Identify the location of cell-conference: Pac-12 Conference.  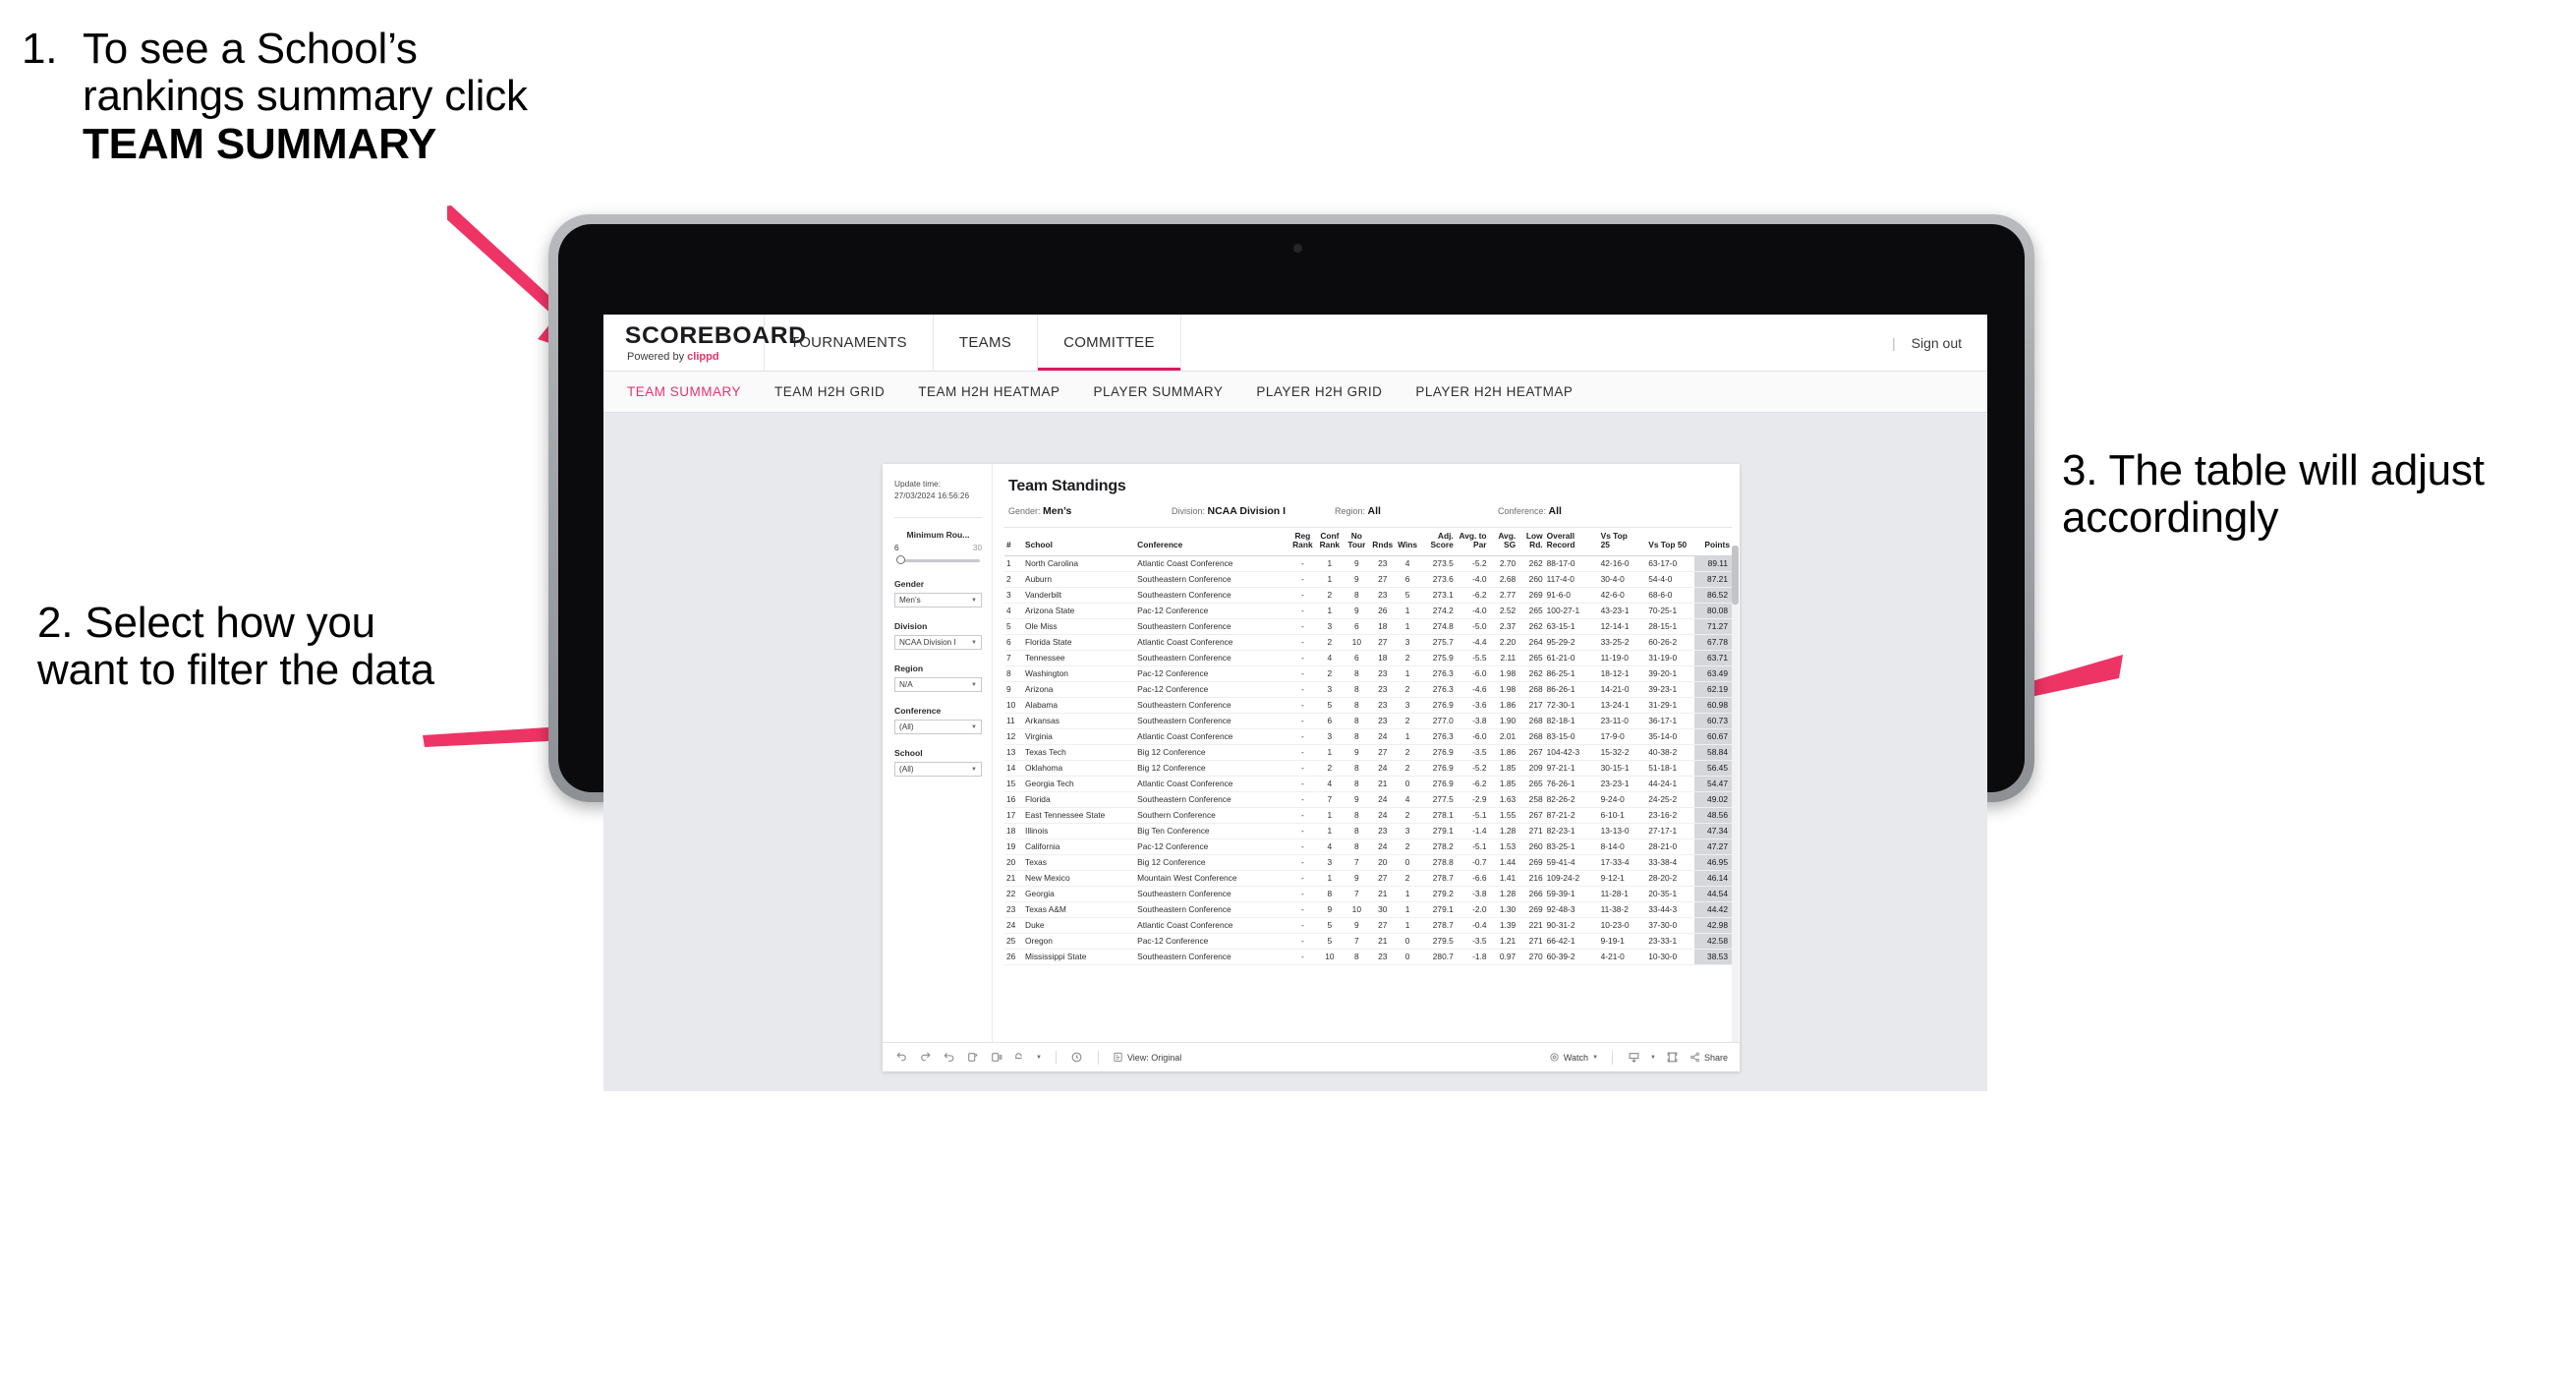
(1212, 689).